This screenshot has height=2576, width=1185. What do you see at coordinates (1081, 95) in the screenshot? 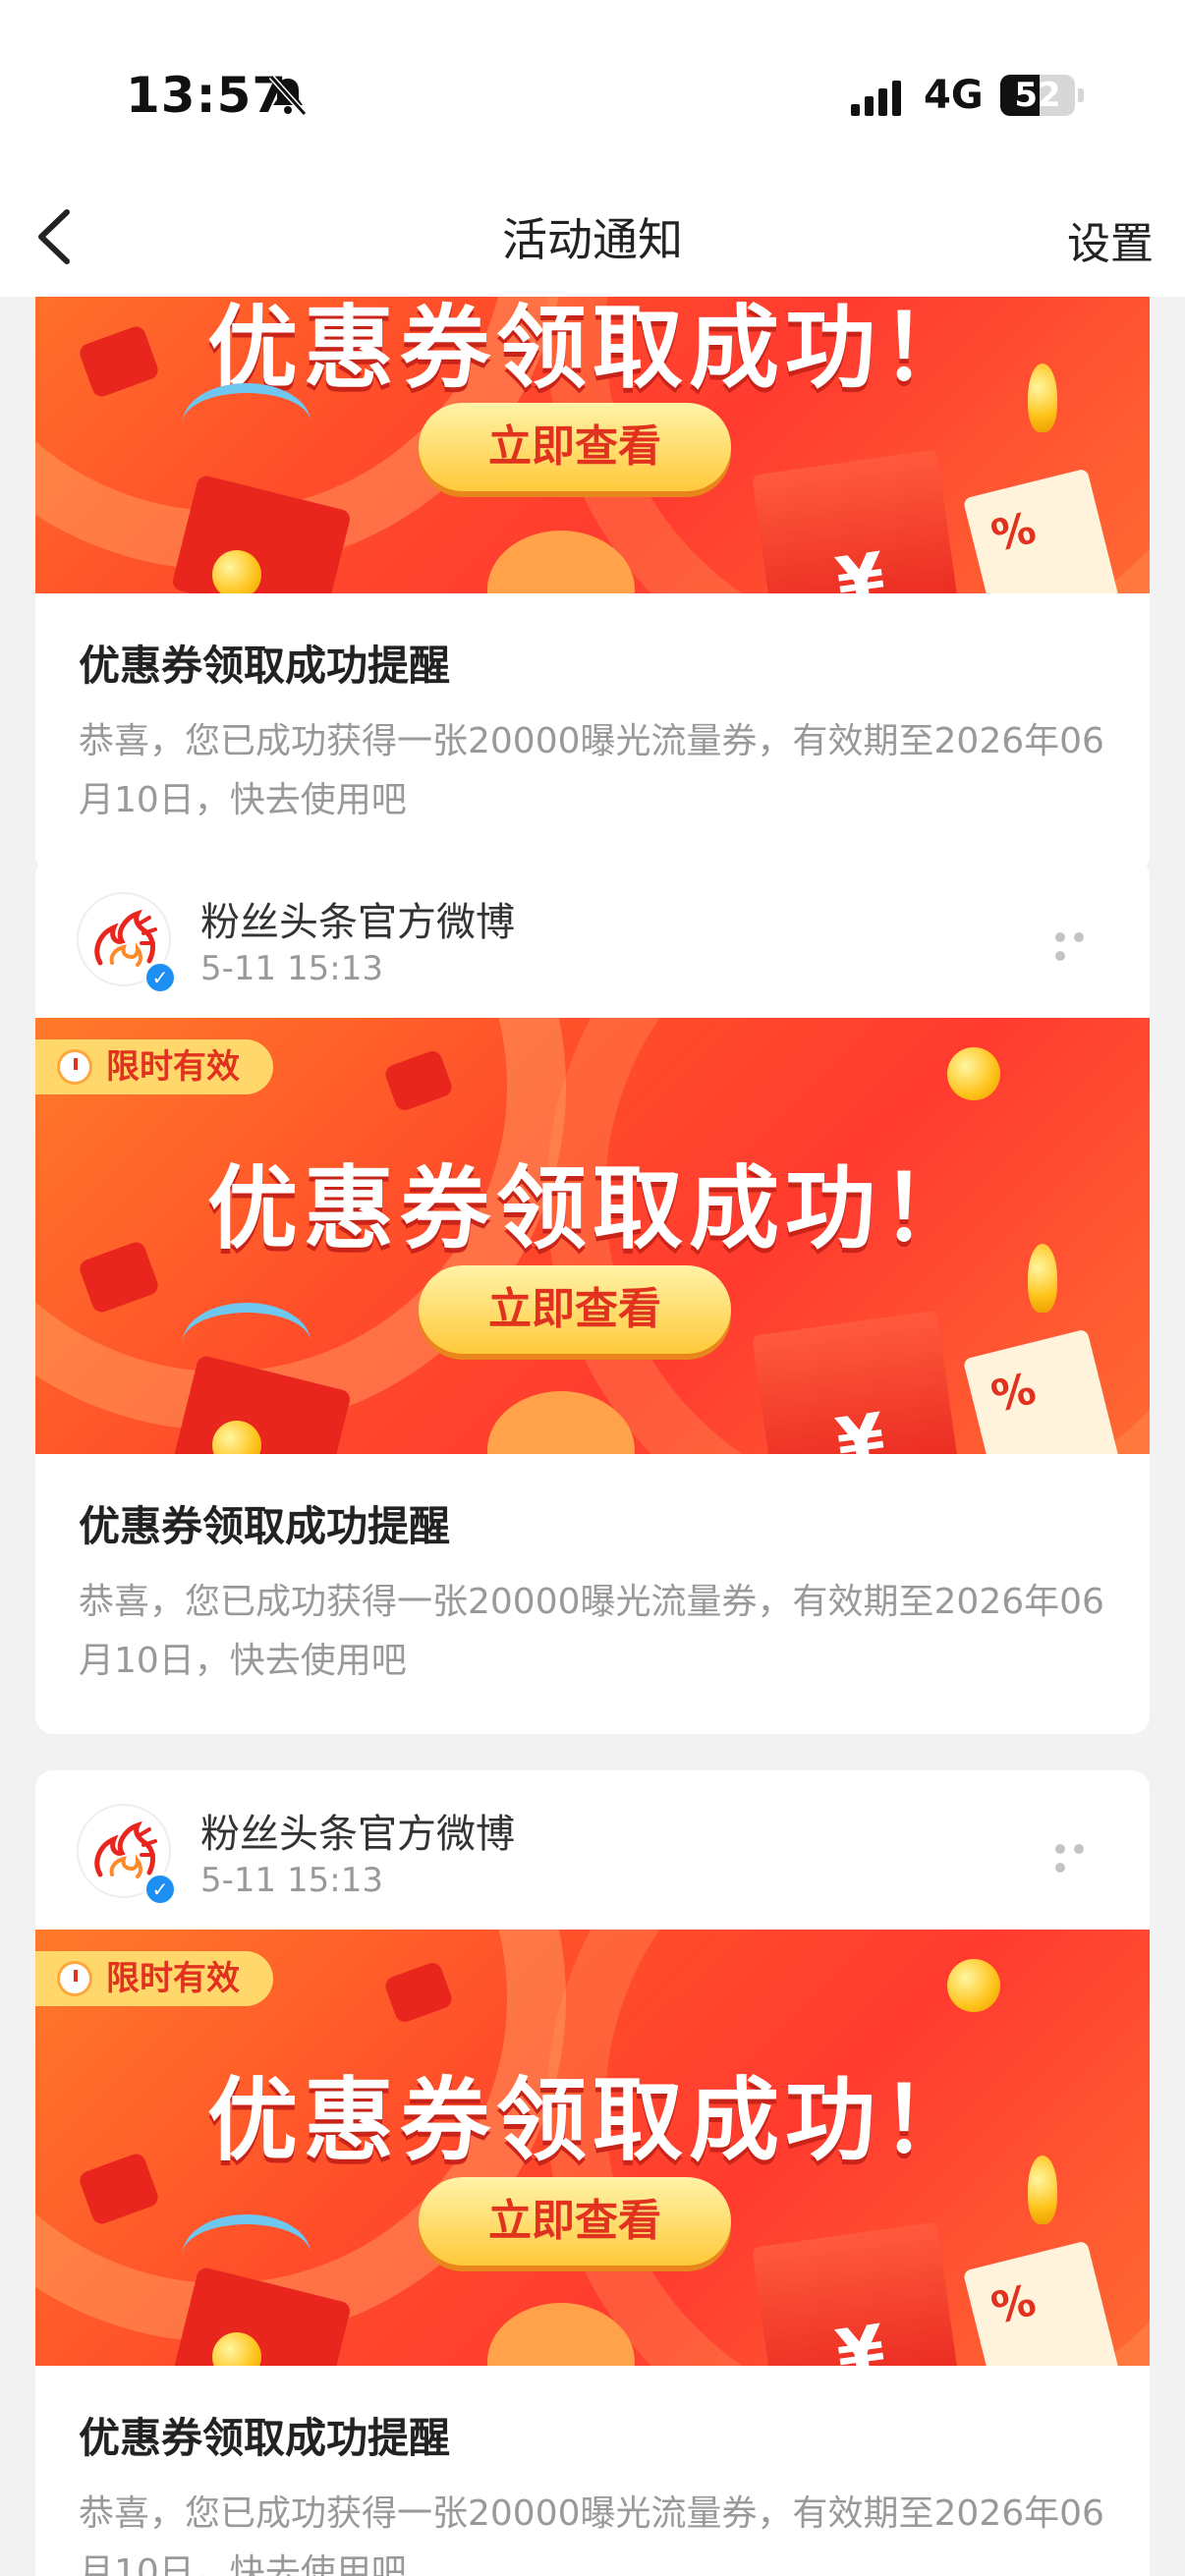
I see `battery-tip` at bounding box center [1081, 95].